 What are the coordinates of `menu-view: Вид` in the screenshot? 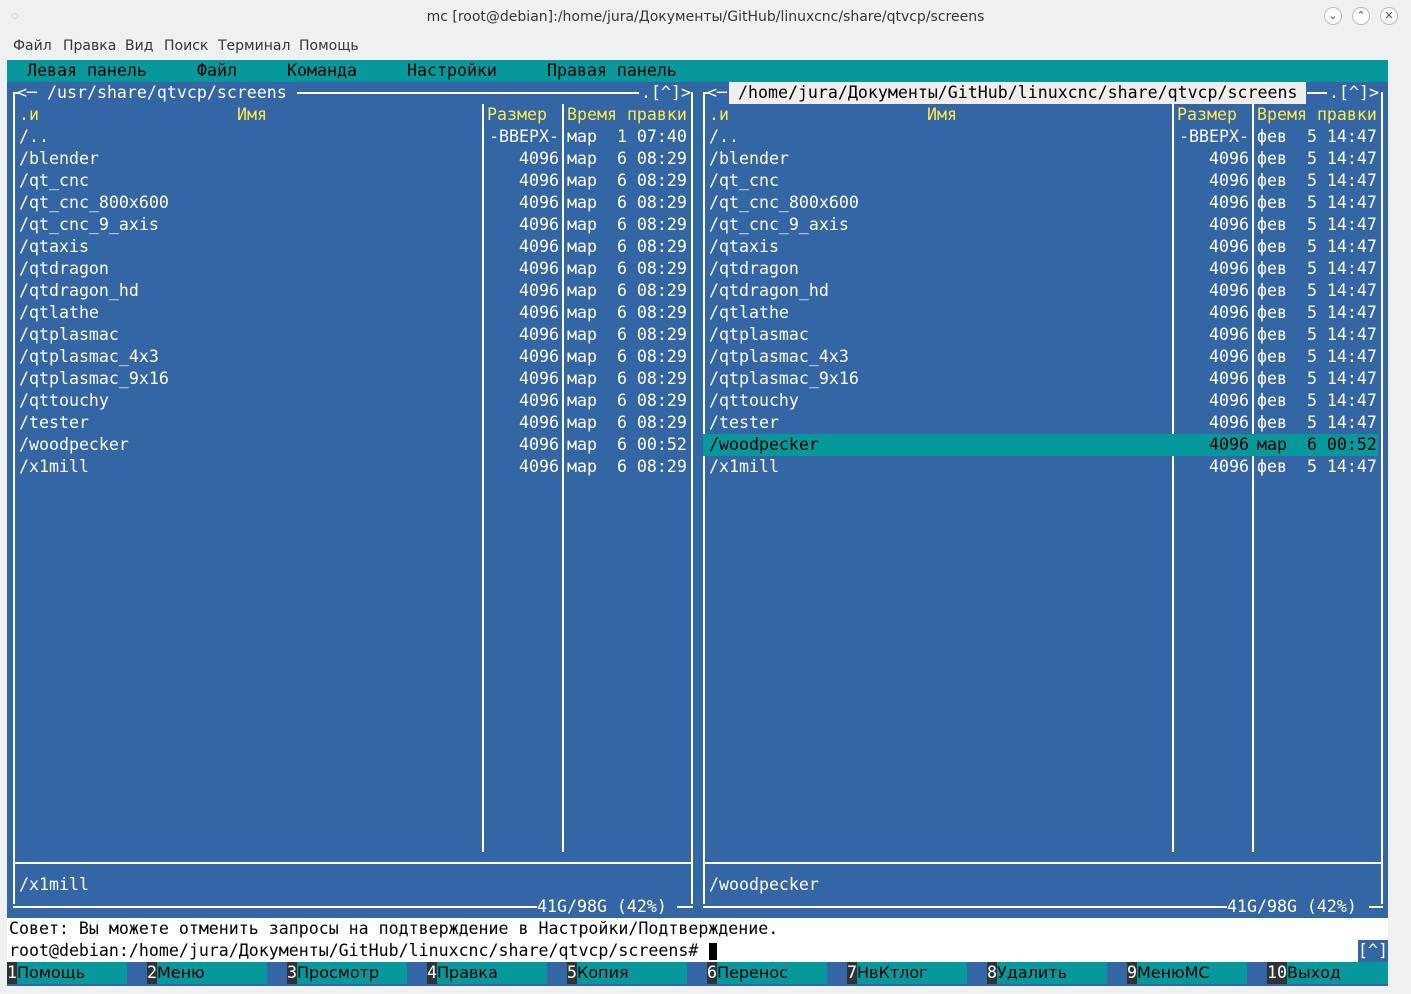 It's located at (139, 46).